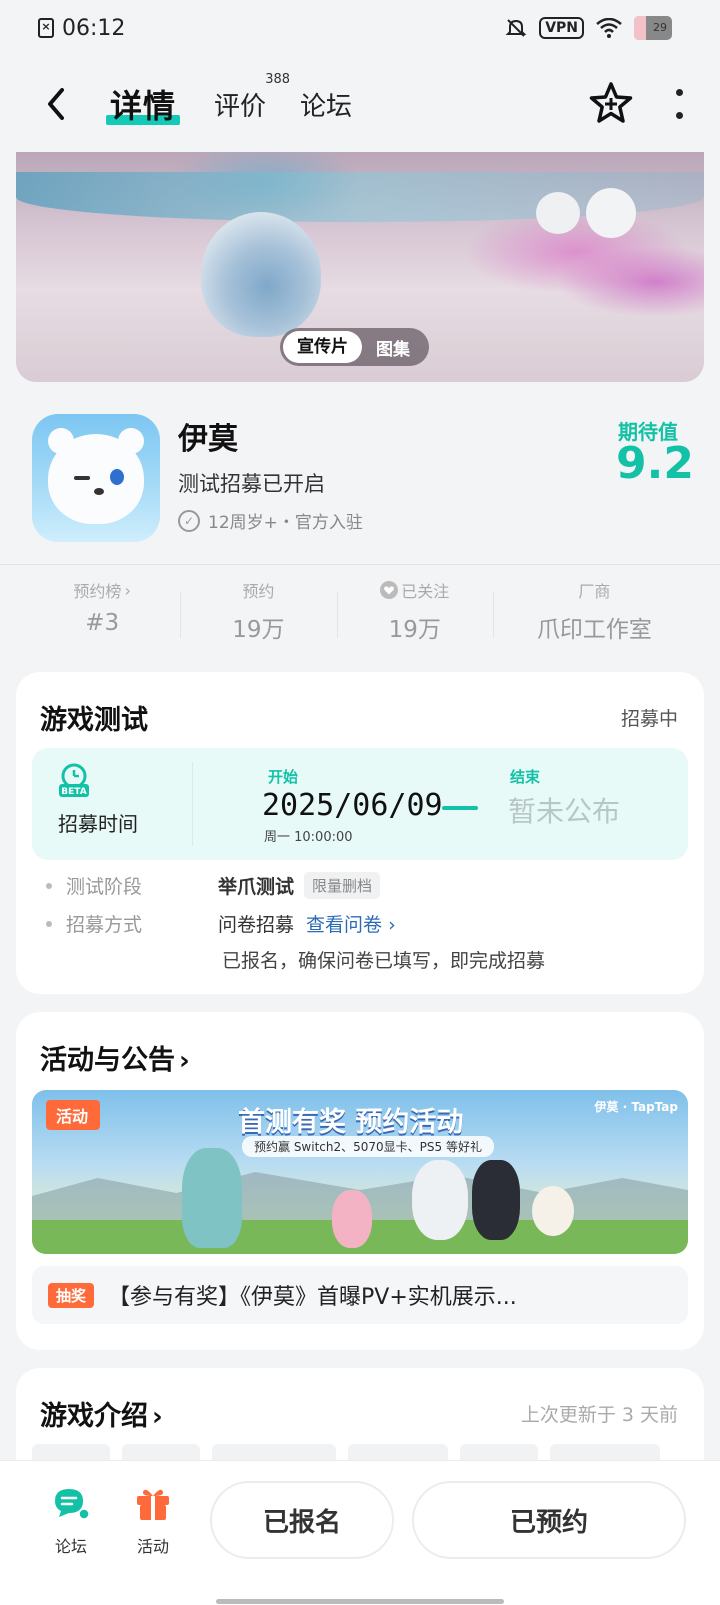 Image resolution: width=720 pixels, height=1605 pixels. I want to click on recruit-state: 招募中, so click(649, 719).